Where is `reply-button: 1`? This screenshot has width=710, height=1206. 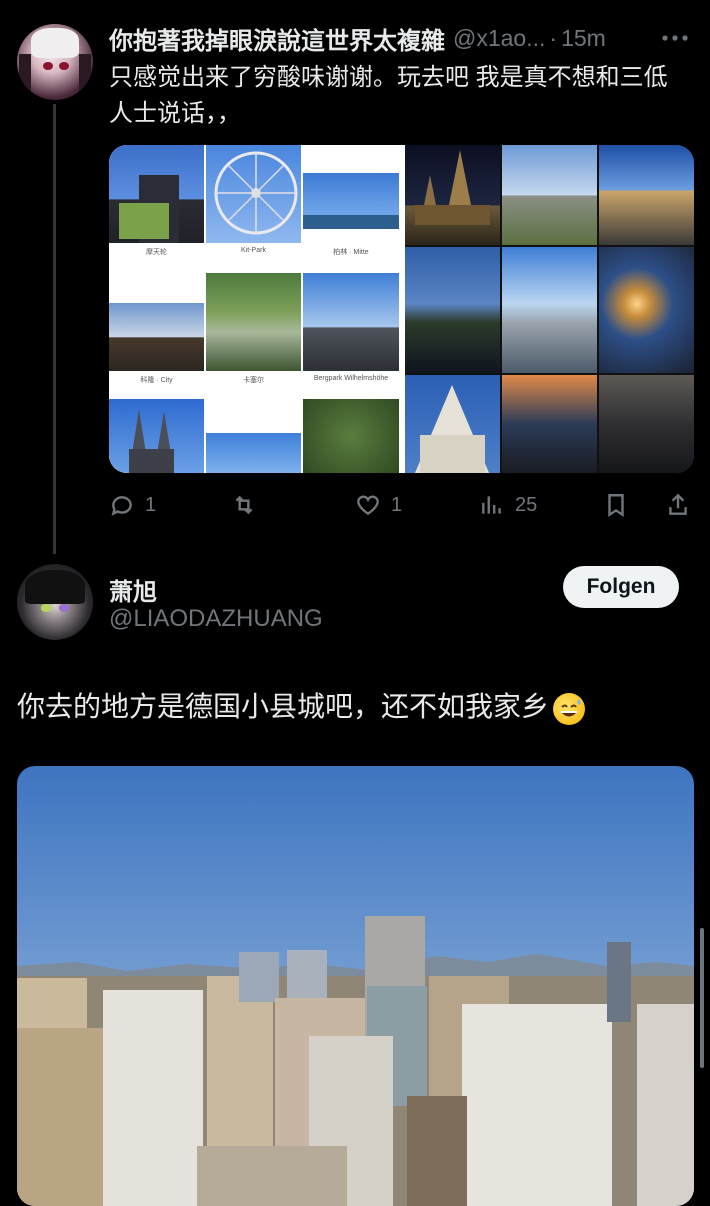
reply-button: 1 is located at coordinates (132, 505).